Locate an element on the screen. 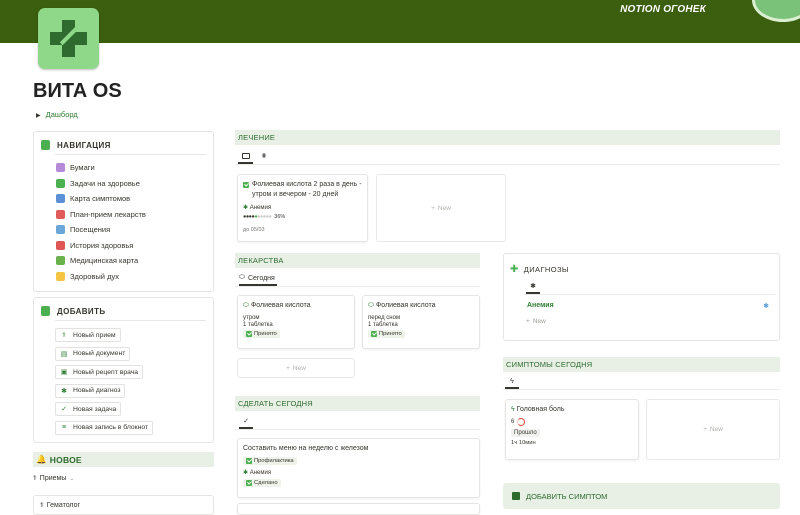 This screenshot has height=515, width=800. add-button: ▤ Новый документ is located at coordinates (93, 353).